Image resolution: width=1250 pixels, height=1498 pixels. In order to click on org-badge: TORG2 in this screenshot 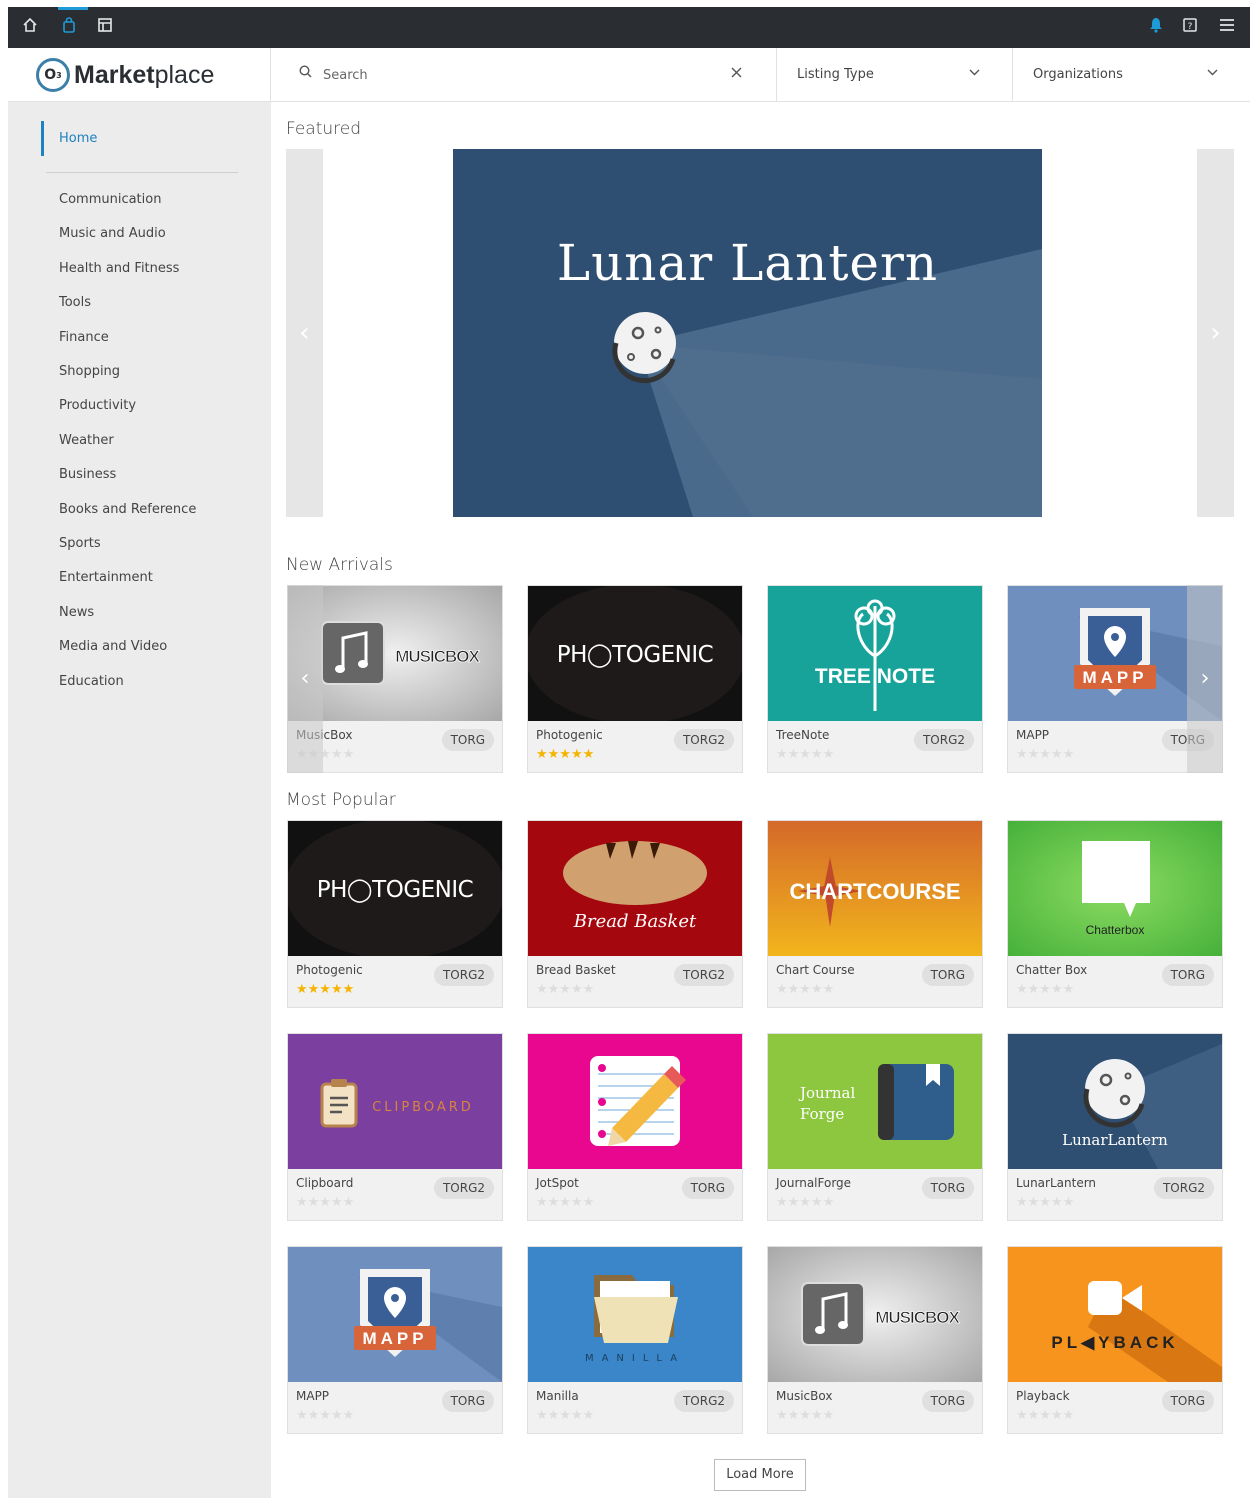, I will do `click(703, 1401)`.